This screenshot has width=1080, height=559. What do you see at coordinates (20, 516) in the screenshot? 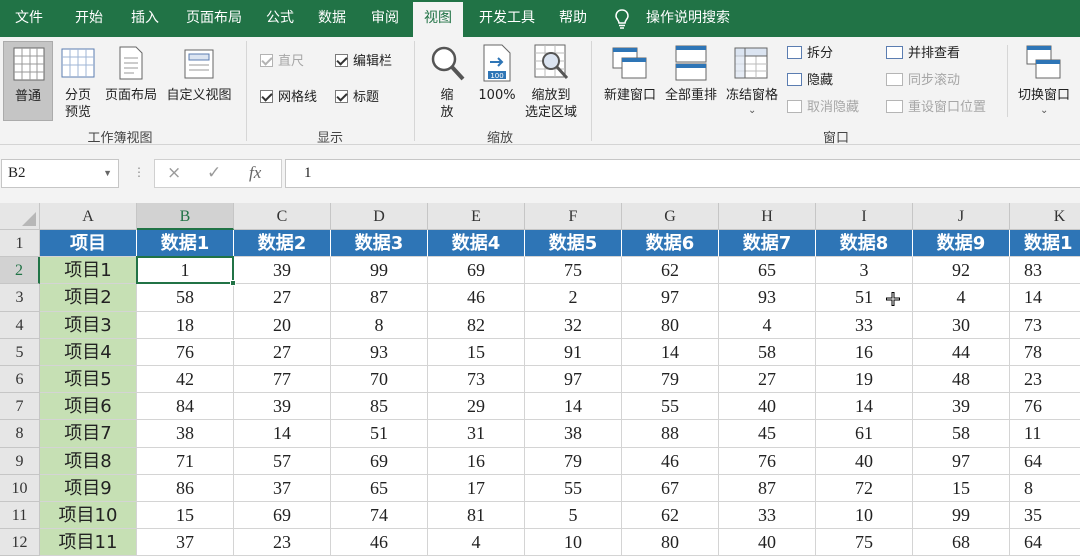
I see `row-header-11: 11` at bounding box center [20, 516].